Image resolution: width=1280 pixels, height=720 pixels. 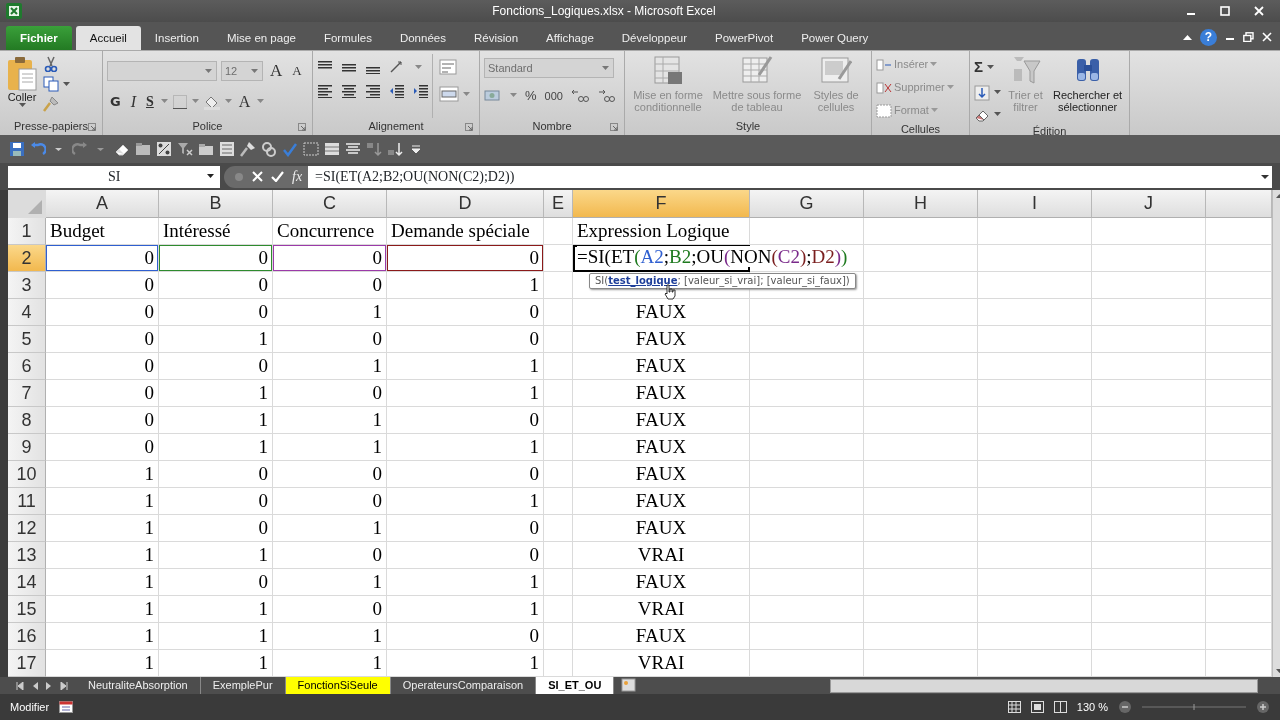 What do you see at coordinates (162, 70) in the screenshot?
I see `font-name-field` at bounding box center [162, 70].